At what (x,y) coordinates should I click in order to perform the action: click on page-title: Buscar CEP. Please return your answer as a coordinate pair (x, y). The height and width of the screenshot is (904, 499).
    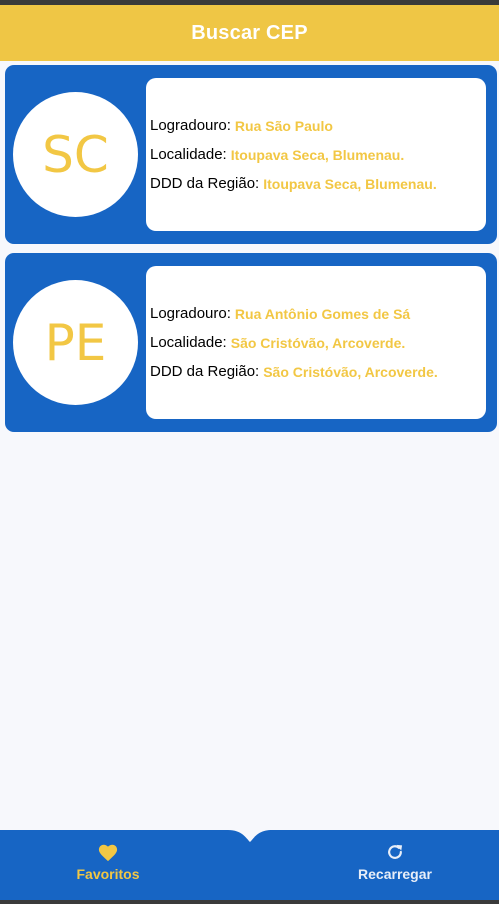
    Looking at the image, I should click on (249, 32).